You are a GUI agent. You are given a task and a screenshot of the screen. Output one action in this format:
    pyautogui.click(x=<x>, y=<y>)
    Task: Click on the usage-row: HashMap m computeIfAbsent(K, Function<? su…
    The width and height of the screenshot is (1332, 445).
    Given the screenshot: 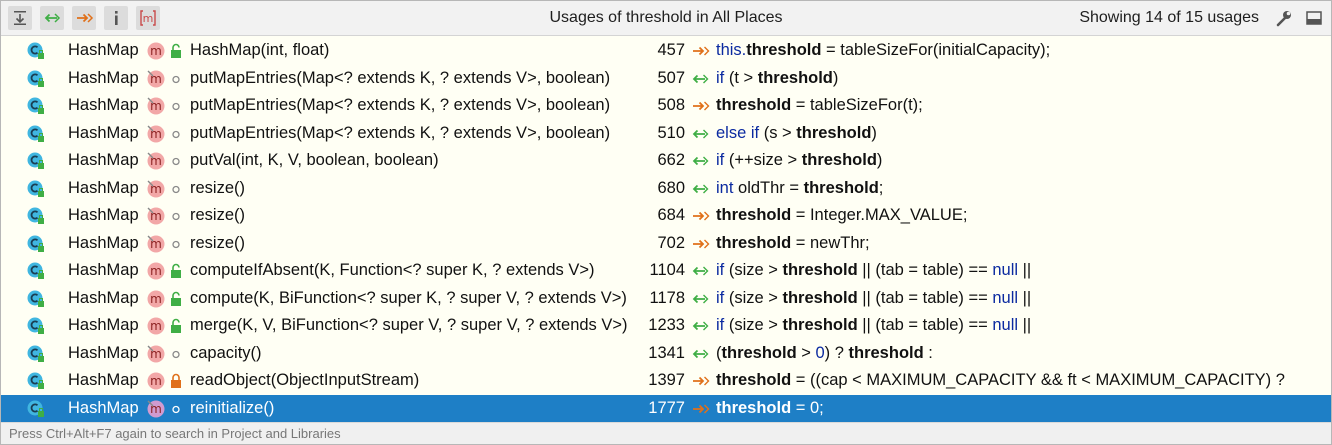 What is the action you would take?
    pyautogui.click(x=666, y=271)
    